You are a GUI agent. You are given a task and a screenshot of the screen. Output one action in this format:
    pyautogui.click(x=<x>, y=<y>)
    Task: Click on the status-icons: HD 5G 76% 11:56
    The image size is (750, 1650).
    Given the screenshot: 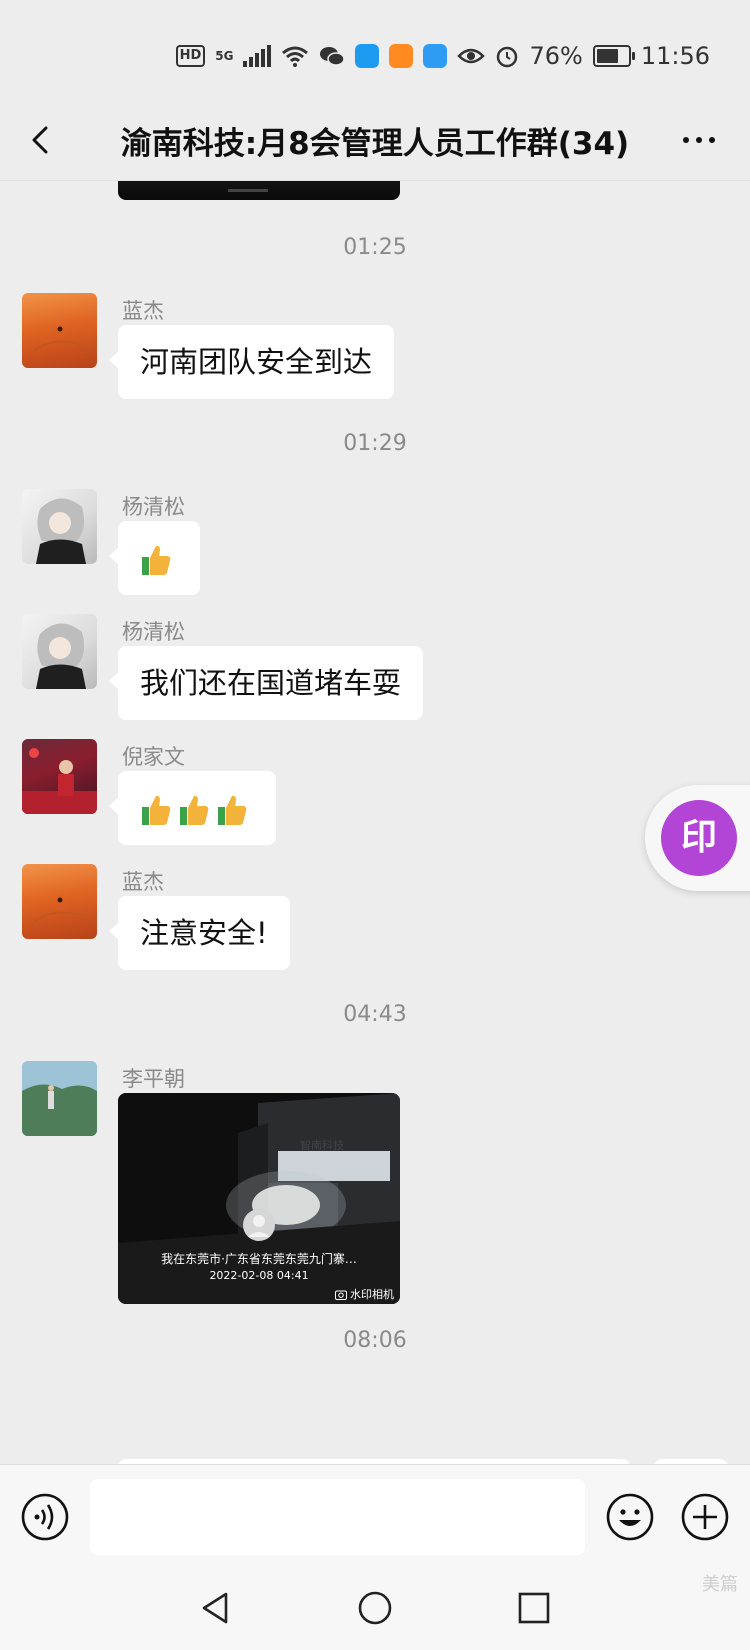 What is the action you would take?
    pyautogui.click(x=442, y=56)
    